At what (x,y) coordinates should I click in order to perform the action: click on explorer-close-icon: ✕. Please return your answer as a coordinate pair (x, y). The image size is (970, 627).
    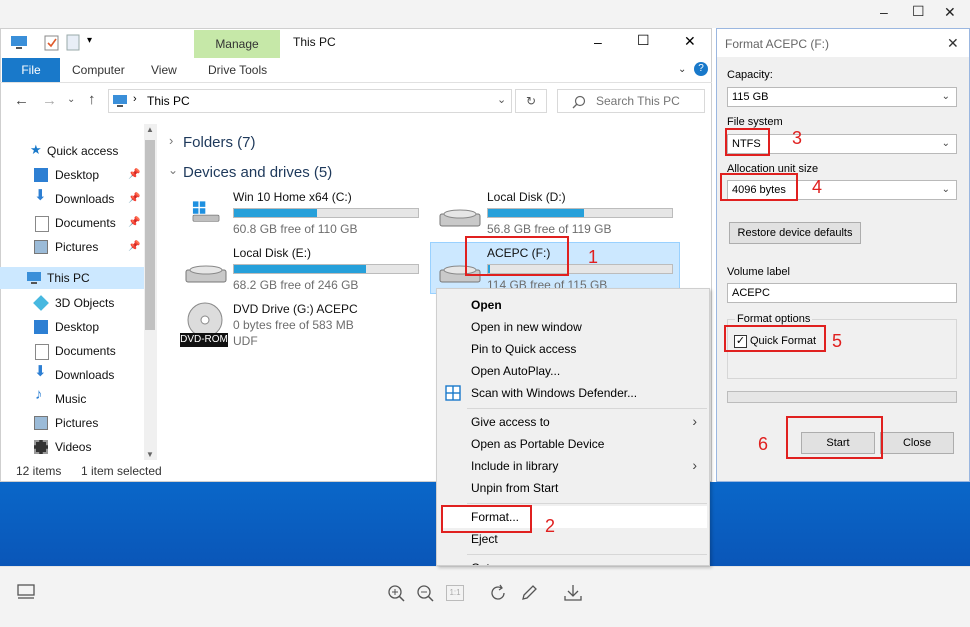
    Looking at the image, I should click on (690, 41).